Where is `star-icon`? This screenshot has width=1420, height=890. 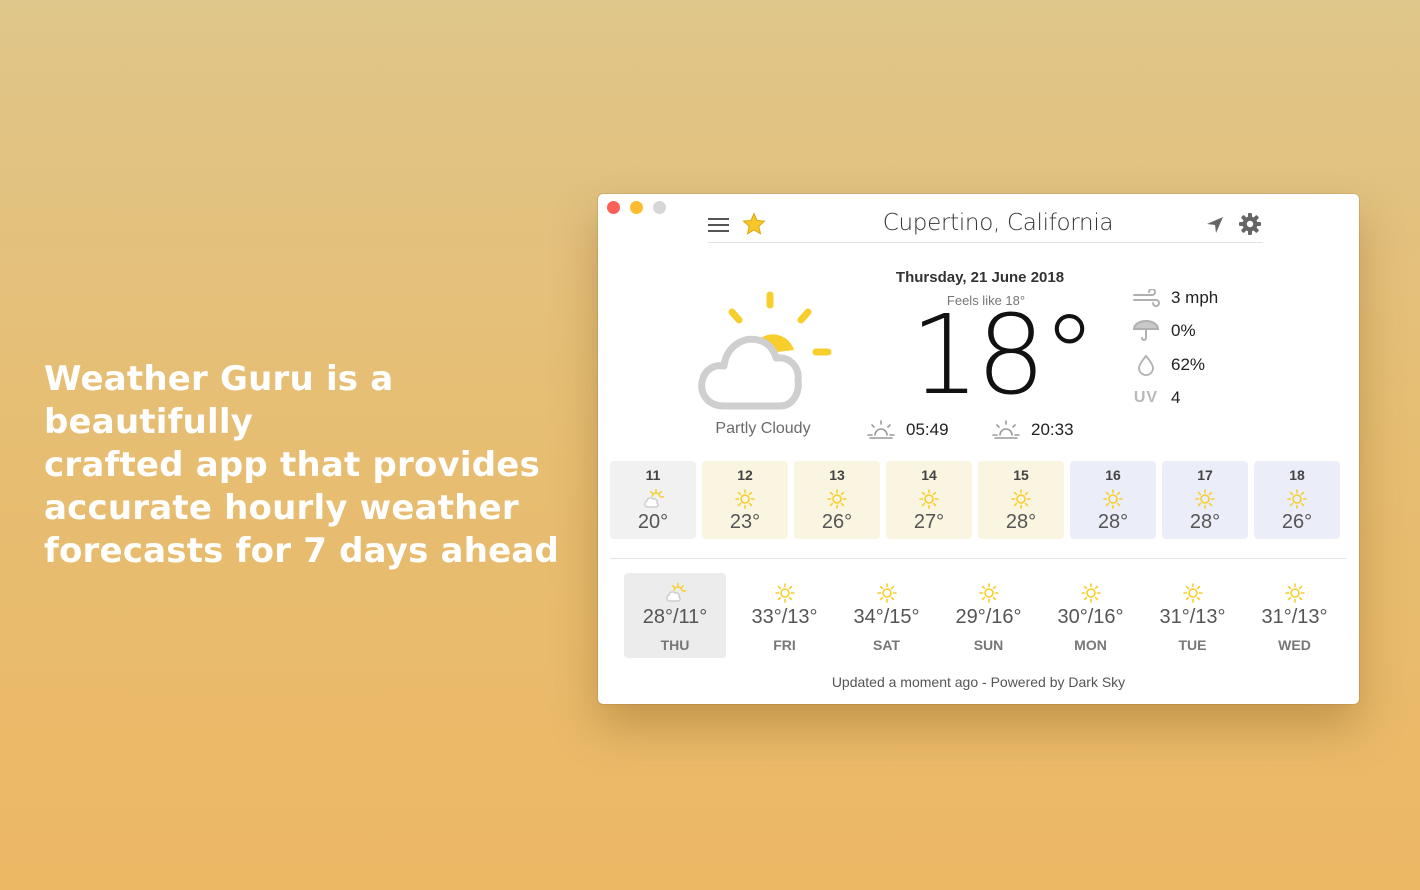
star-icon is located at coordinates (754, 224).